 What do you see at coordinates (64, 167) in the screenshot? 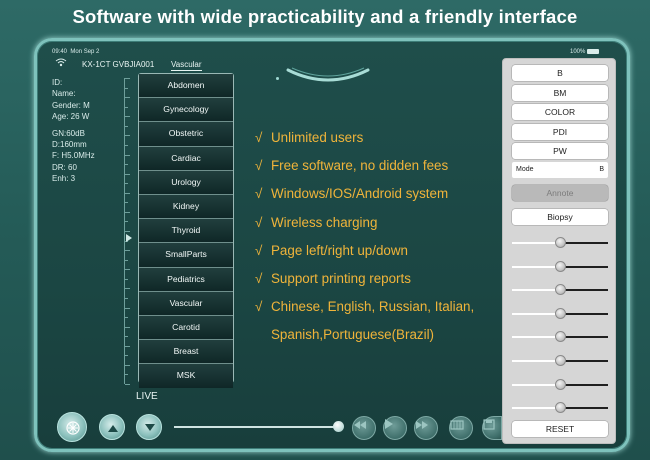
I see `param-dynamic-range: DR: 60` at bounding box center [64, 167].